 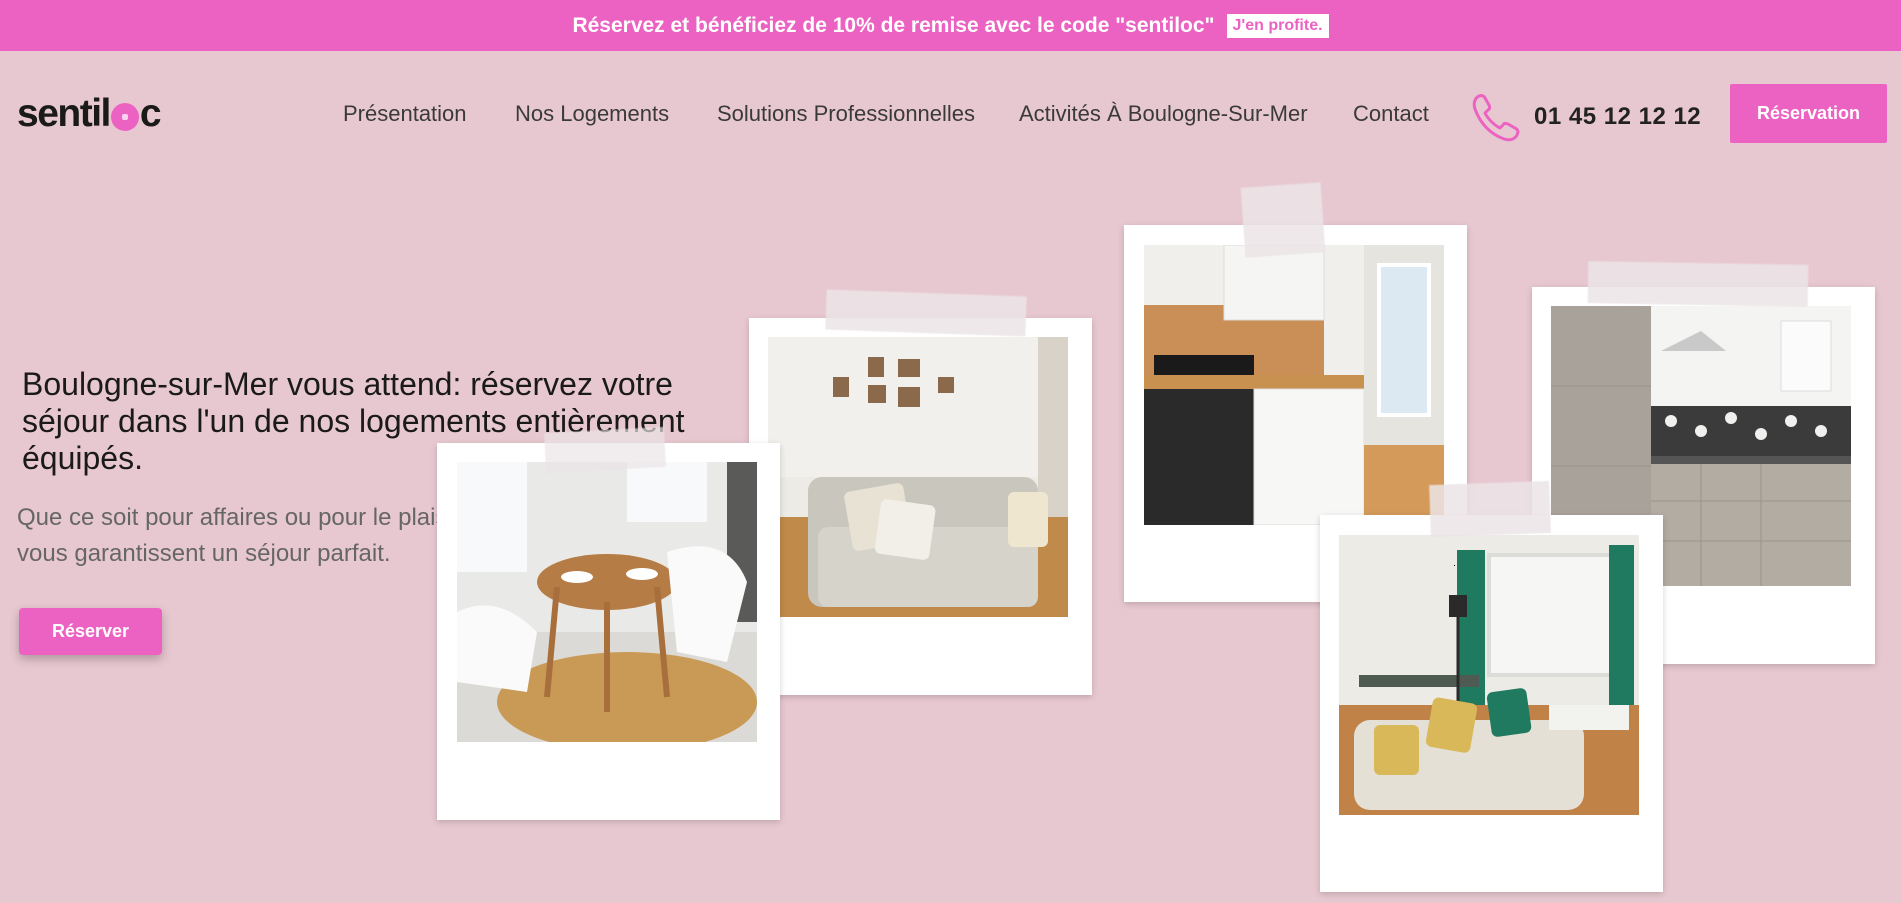 What do you see at coordinates (1163, 114) in the screenshot?
I see `nav-item-activites: Activités À Boulogne-Sur-Mer` at bounding box center [1163, 114].